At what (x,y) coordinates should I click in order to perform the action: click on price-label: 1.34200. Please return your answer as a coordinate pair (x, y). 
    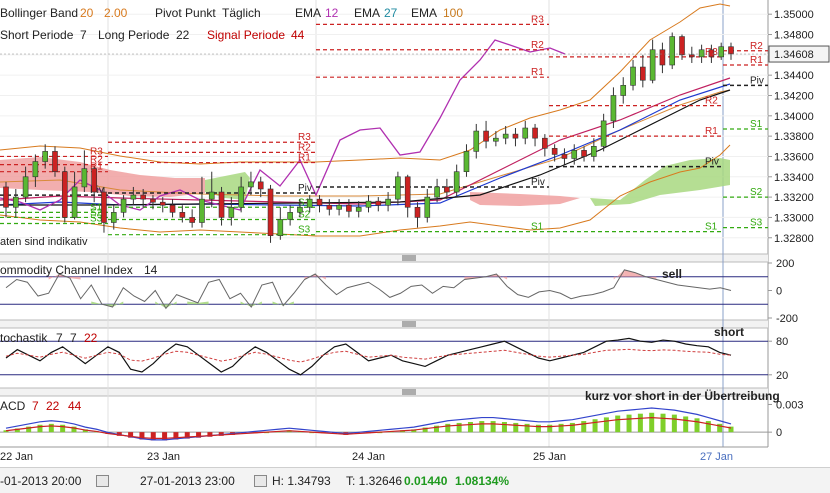
    Looking at the image, I should click on (794, 96).